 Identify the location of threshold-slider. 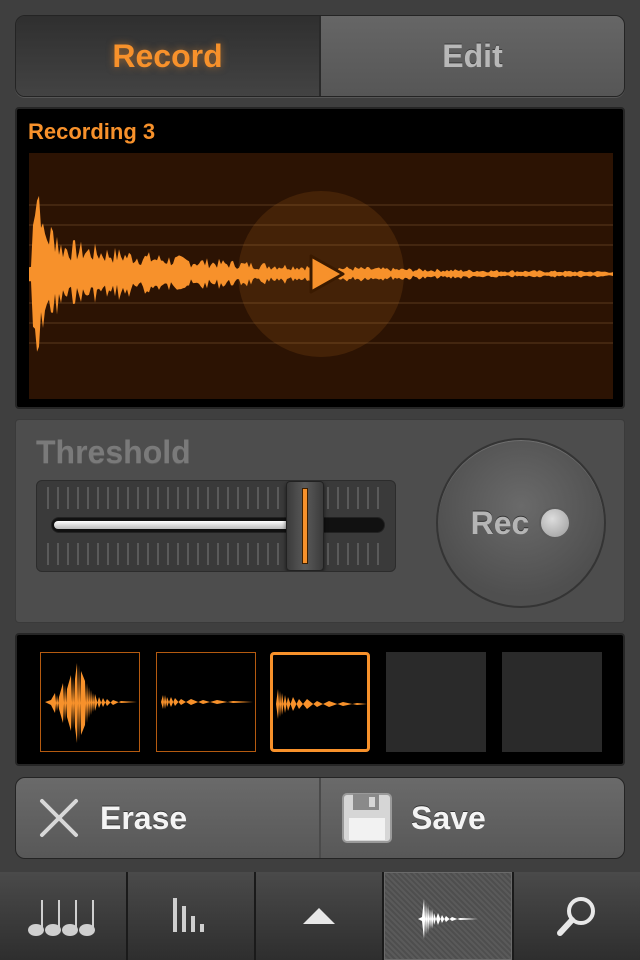
(216, 526).